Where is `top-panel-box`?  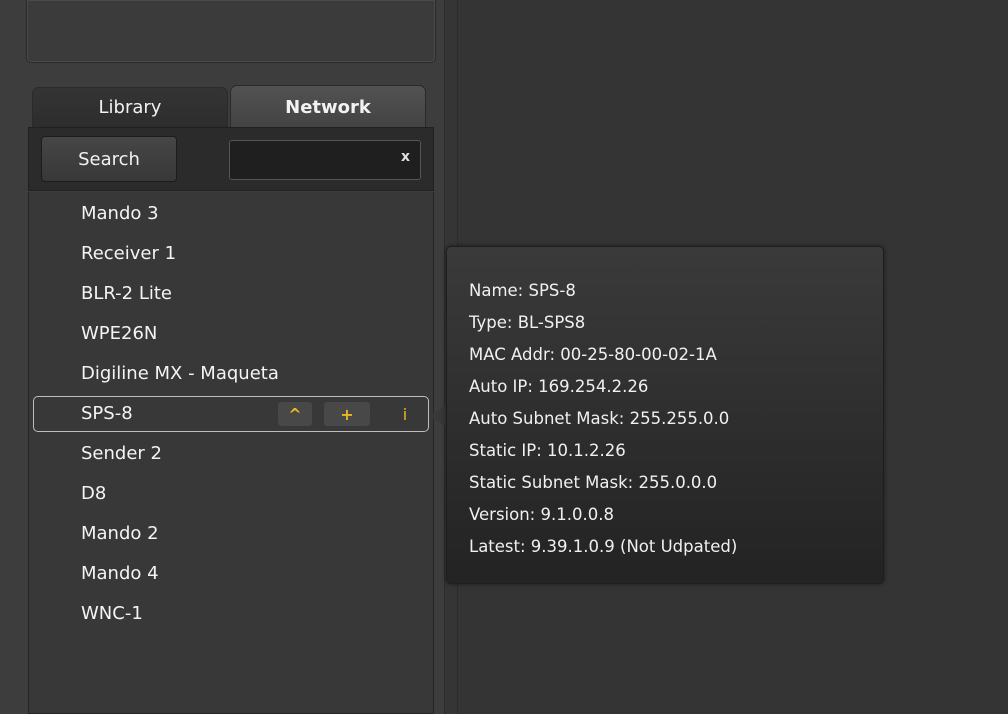 top-panel-box is located at coordinates (231, 31).